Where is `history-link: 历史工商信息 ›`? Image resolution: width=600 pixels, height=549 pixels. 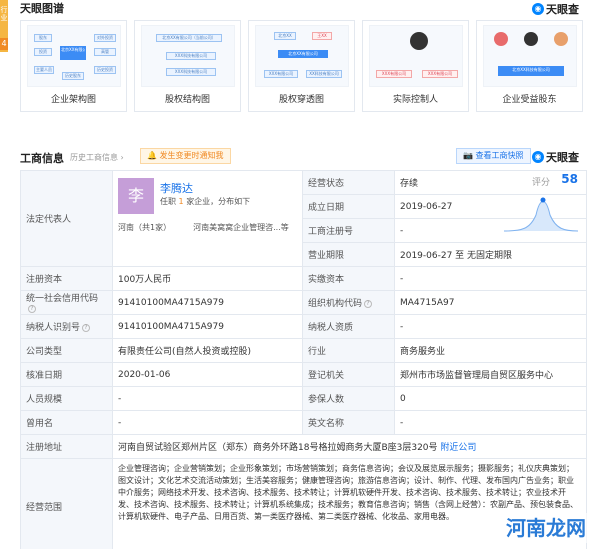
history-link: 历史工商信息 › is located at coordinates (97, 157).